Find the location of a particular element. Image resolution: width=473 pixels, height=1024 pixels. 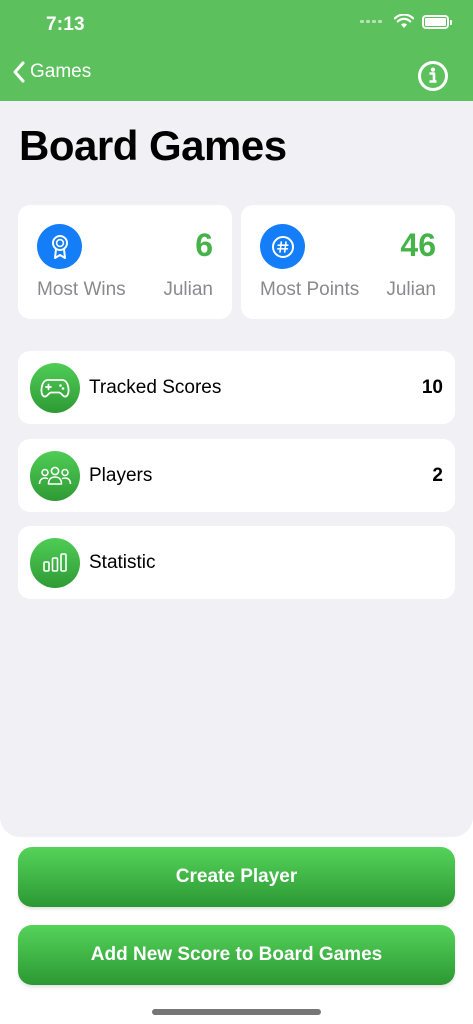

hash-points-icon is located at coordinates (282, 246).